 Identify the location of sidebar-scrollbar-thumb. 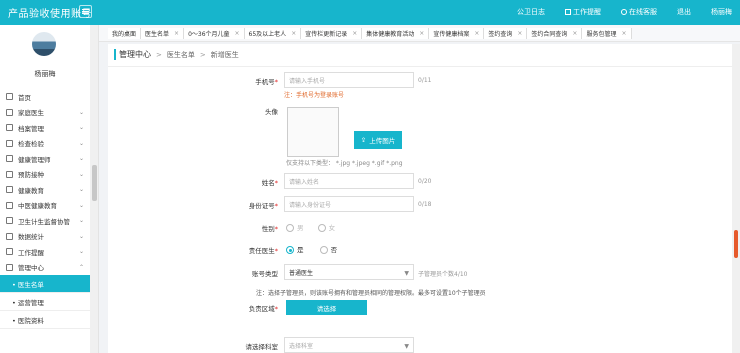
(94, 183).